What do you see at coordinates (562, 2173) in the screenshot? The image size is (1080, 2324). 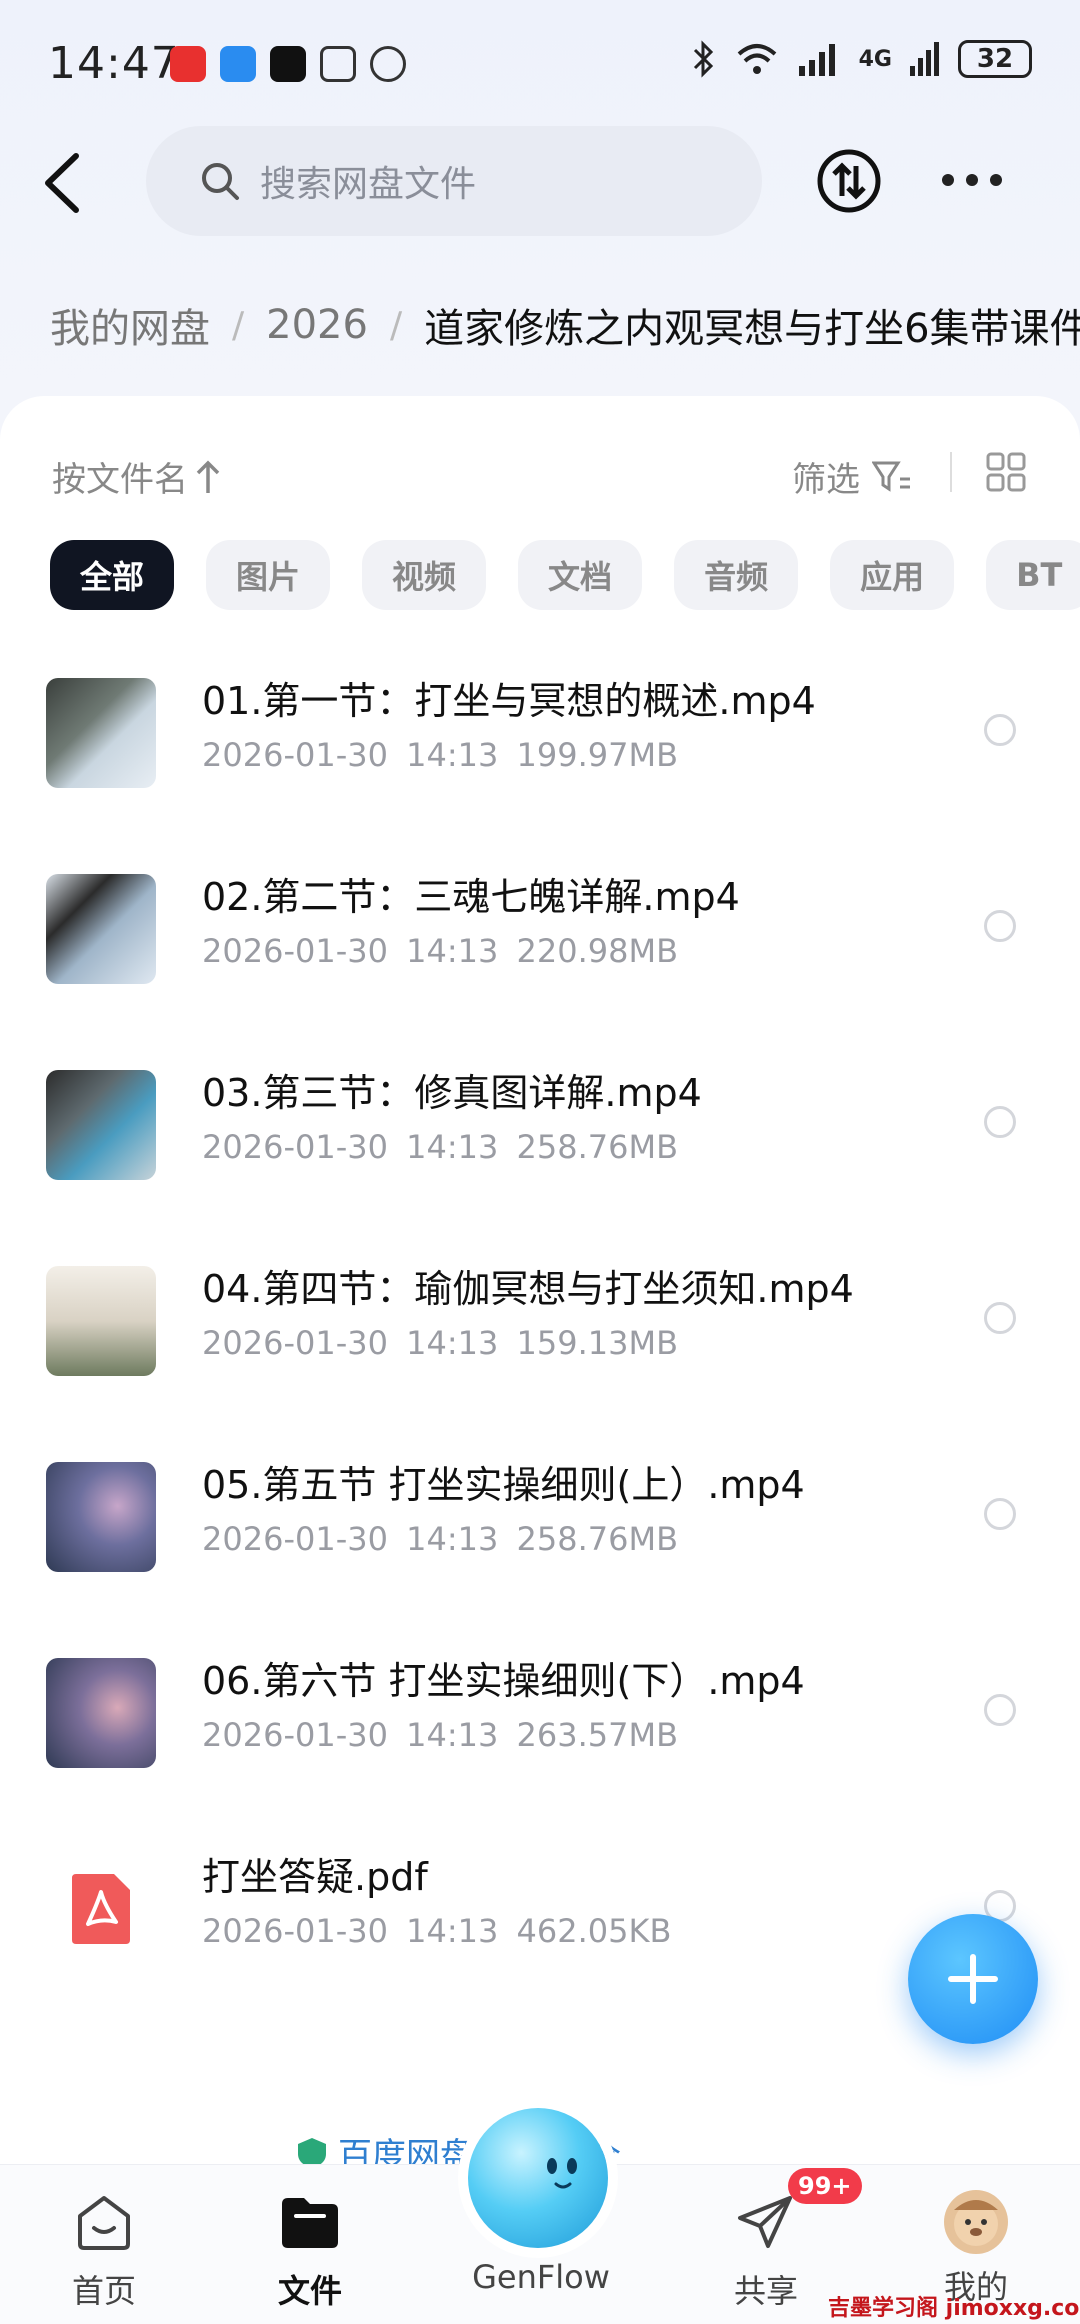 I see `genflow-face-icon` at bounding box center [562, 2173].